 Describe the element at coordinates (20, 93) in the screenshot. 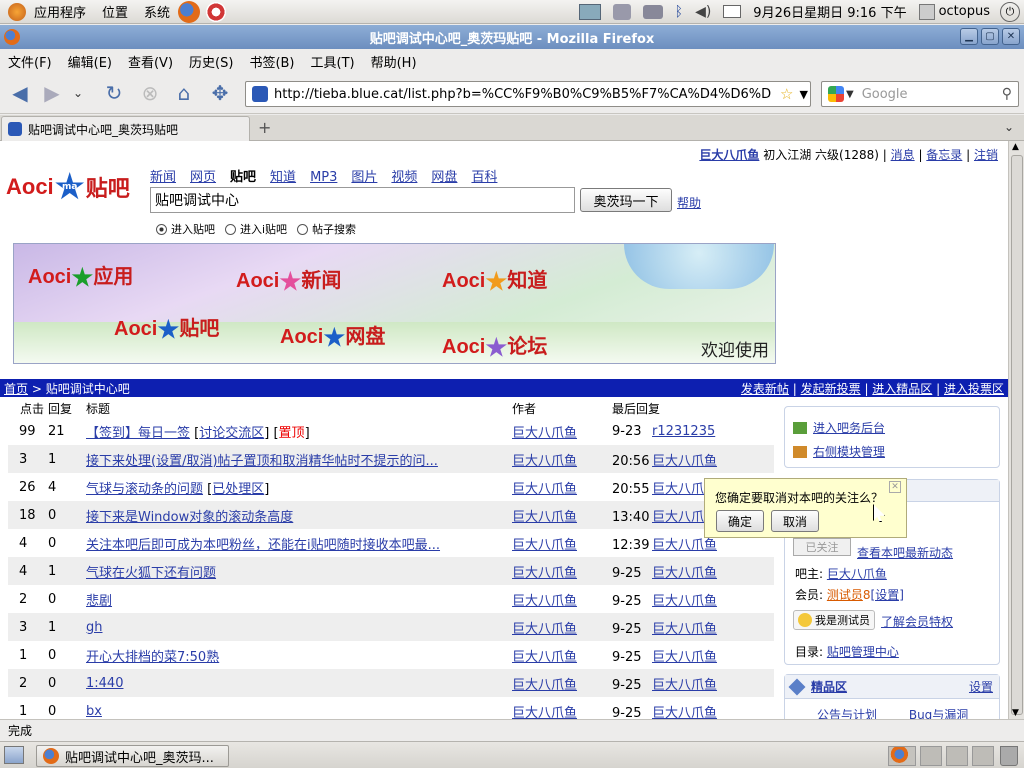

I see `back-icon: ◀` at that location.